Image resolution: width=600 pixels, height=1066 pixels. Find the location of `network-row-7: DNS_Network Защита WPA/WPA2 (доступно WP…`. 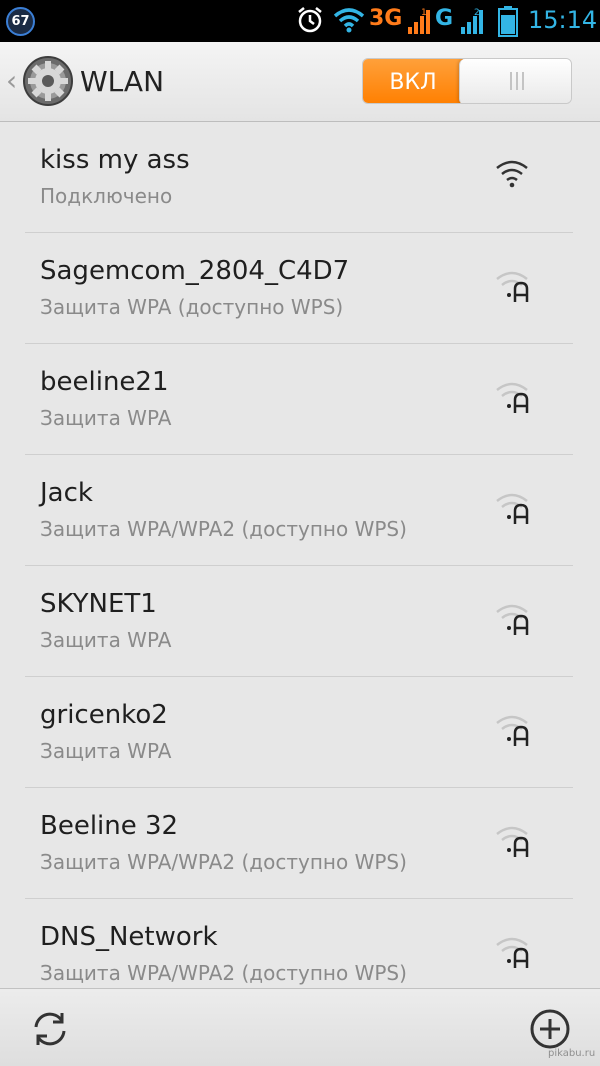

network-row-7: DNS_Network Защита WPA/WPA2 (доступно WP… is located at coordinates (299, 943).